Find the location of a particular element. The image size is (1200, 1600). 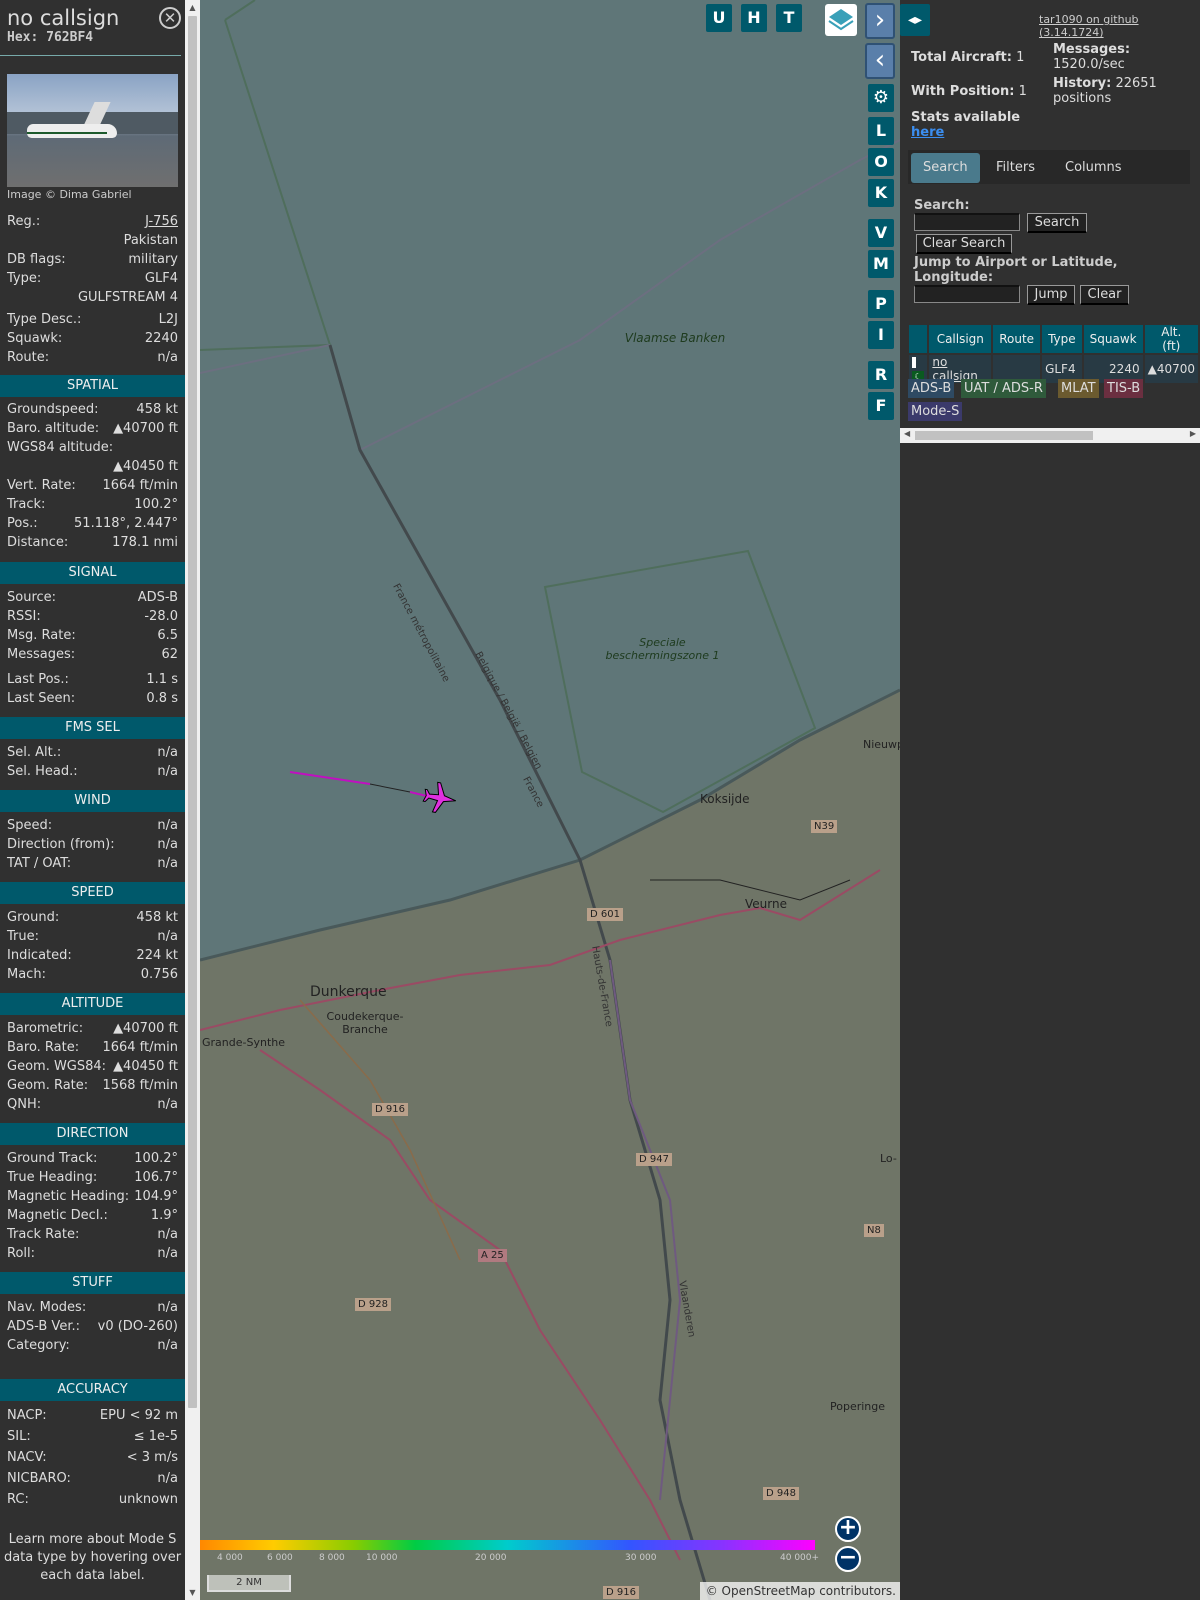

stat-messages: Messages: 1520.0/sec is located at coordinates (1123, 57).